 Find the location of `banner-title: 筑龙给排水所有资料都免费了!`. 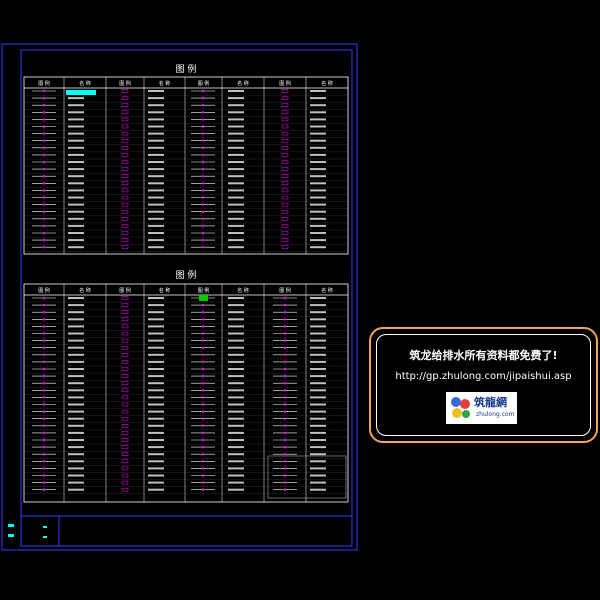

banner-title: 筑龙给排水所有资料都免费了! is located at coordinates (483, 355).